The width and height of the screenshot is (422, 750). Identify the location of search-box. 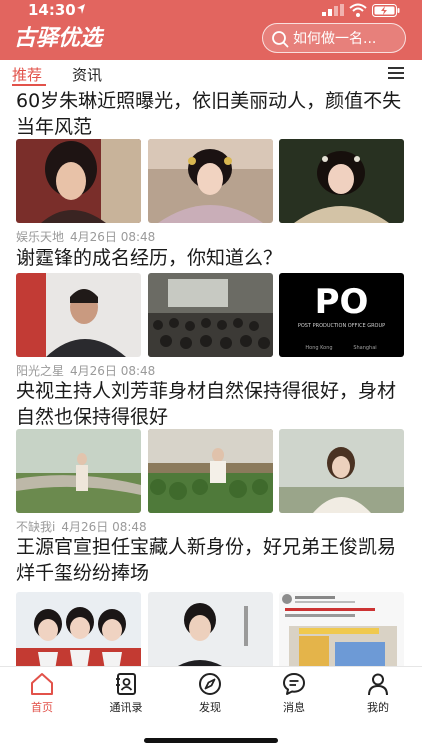
(334, 38).